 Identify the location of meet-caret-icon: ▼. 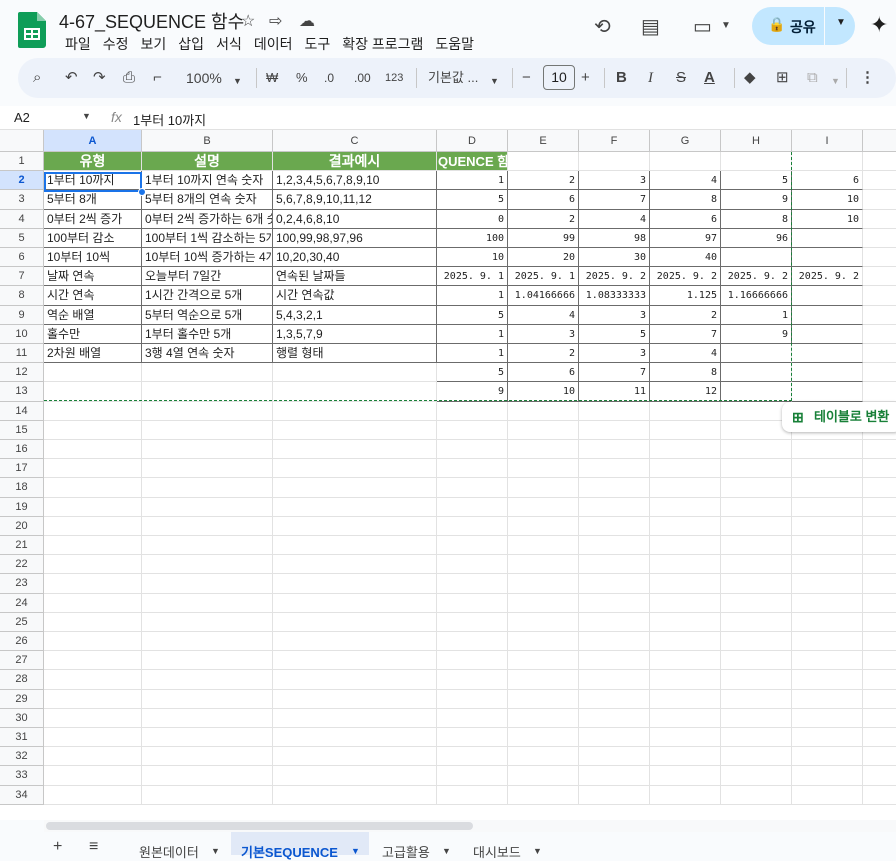
(726, 25).